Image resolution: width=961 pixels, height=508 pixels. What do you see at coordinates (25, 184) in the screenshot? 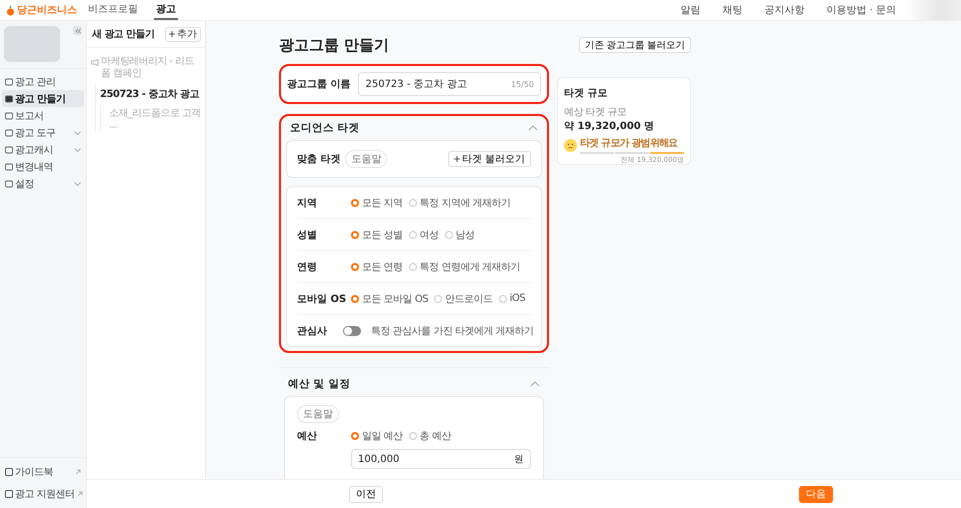
I see `menu-label: 설정` at bounding box center [25, 184].